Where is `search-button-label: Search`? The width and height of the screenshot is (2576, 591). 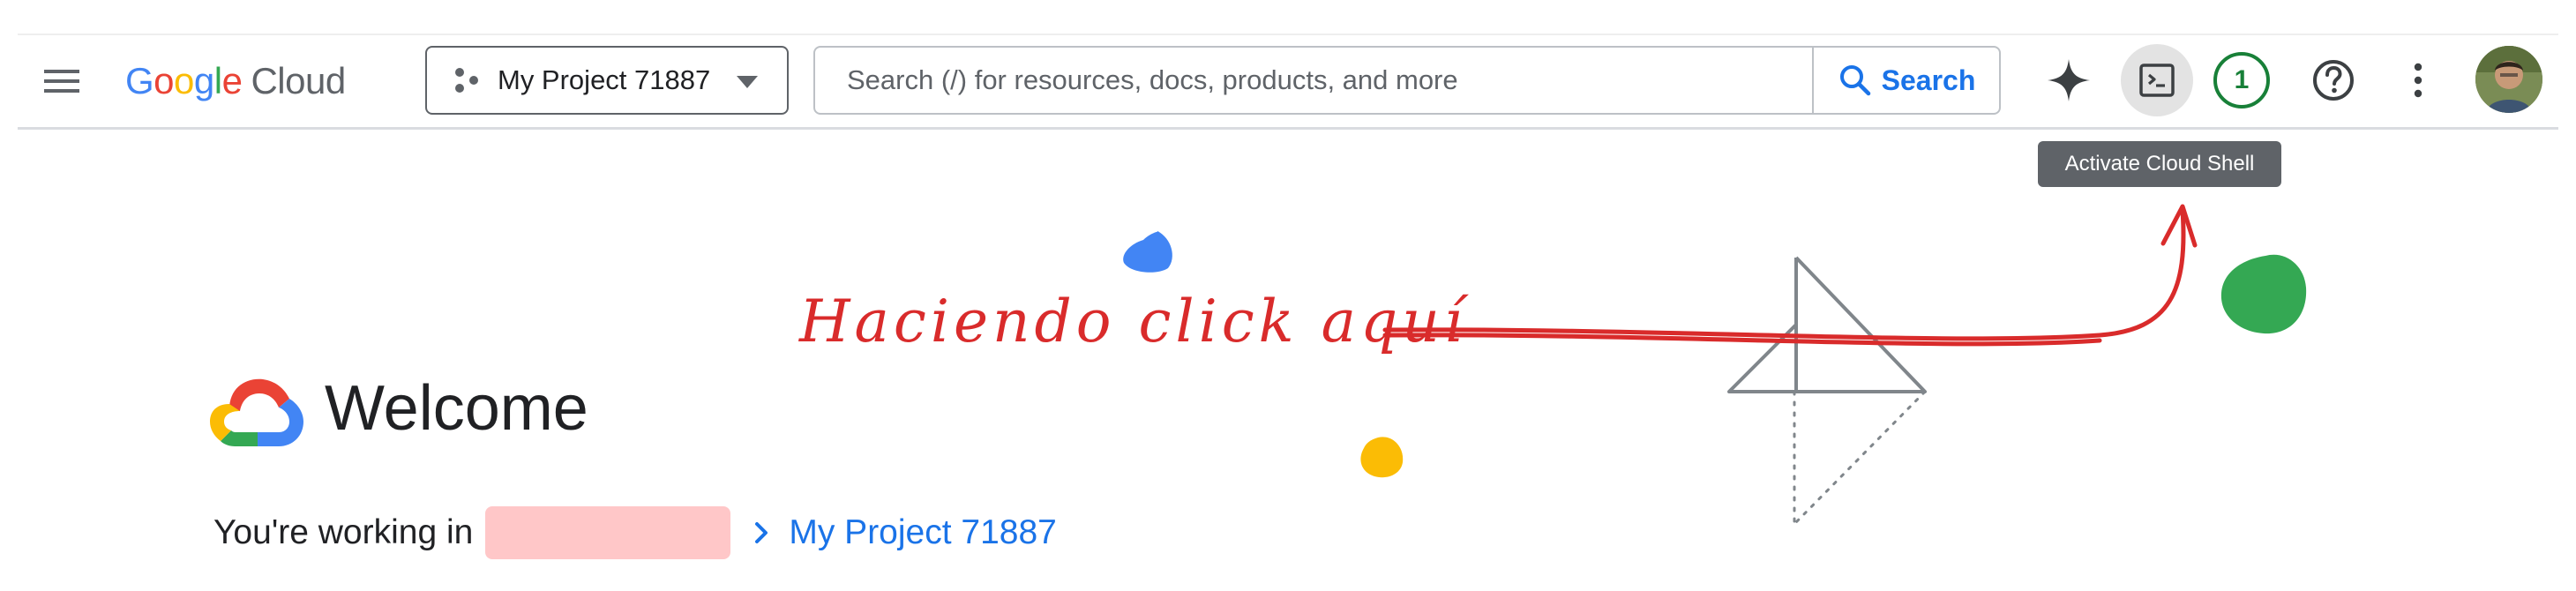
search-button-label: Search is located at coordinates (1929, 80).